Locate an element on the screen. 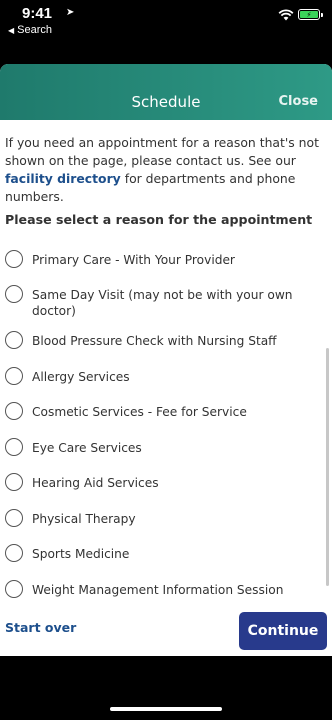  option-label: Hearing Aid Services is located at coordinates (95, 483).